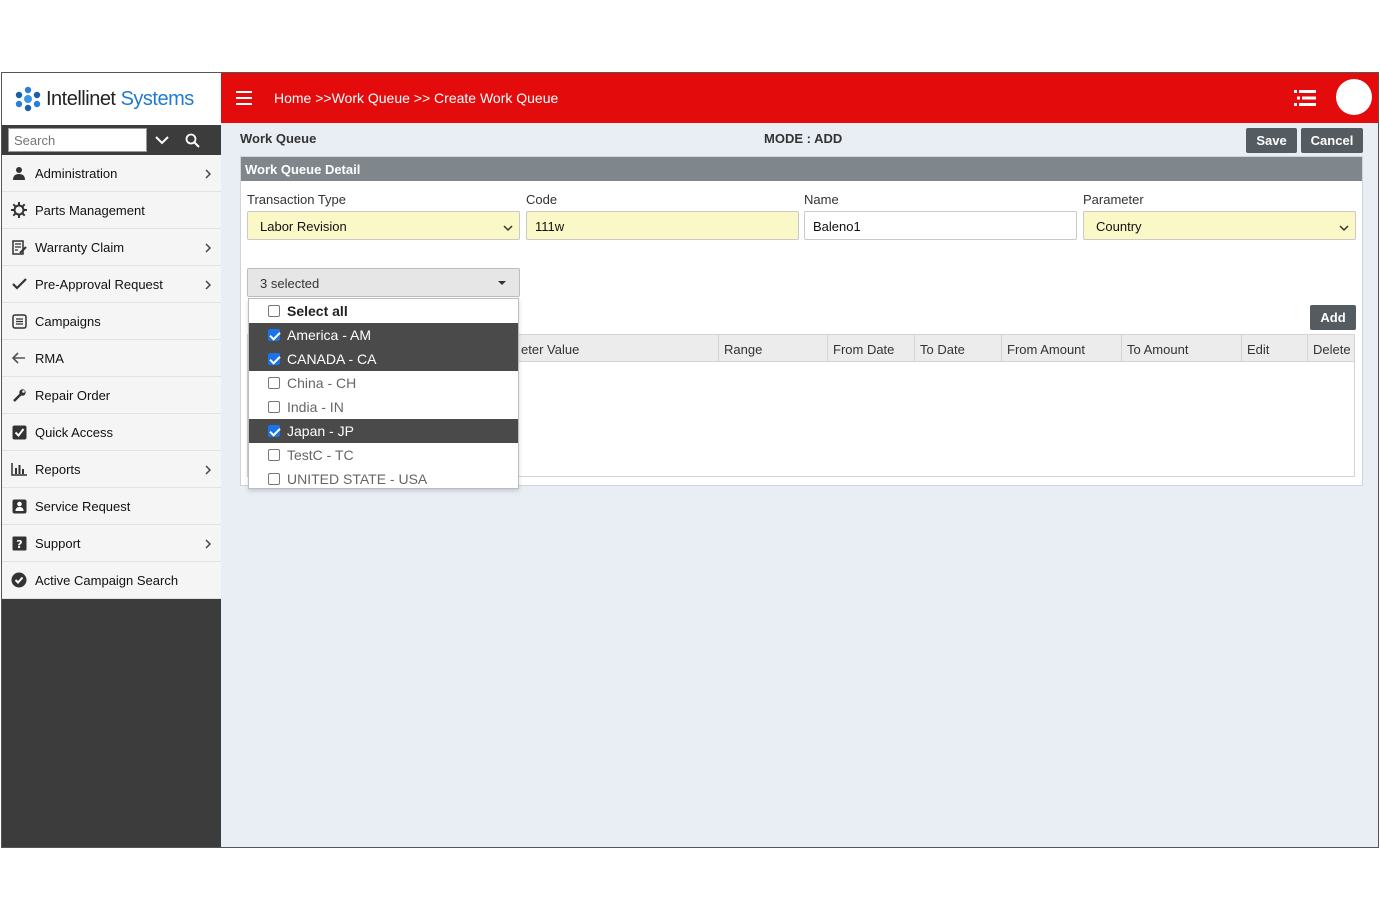 The width and height of the screenshot is (1380, 920). Describe the element at coordinates (1219, 225) in the screenshot. I see `parameter-select: Country` at that location.